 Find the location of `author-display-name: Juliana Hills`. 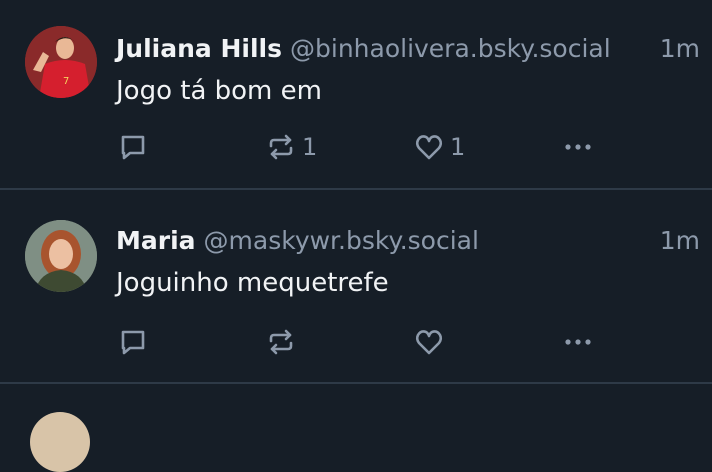

author-display-name: Juliana Hills is located at coordinates (199, 49).